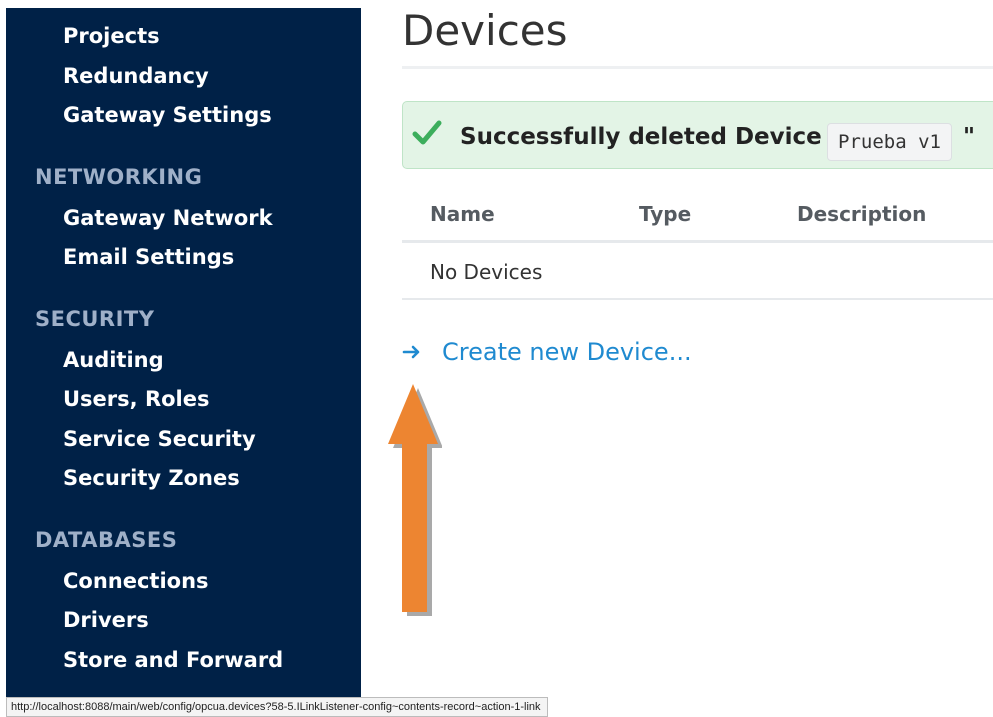 This screenshot has width=993, height=717. I want to click on sidebar-section-databases: DATABASES, so click(106, 540).